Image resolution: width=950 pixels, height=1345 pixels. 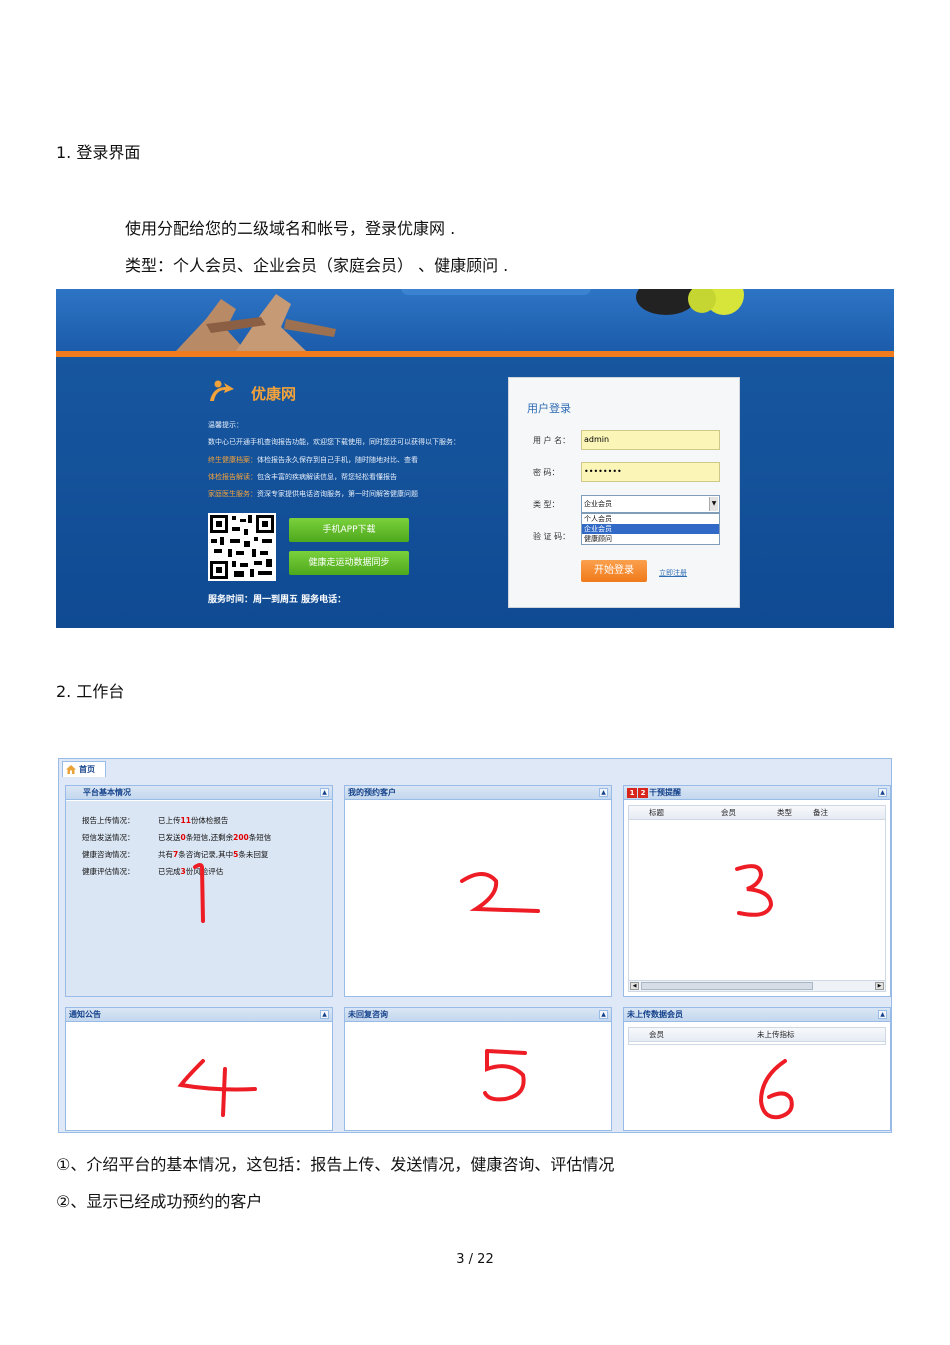 I want to click on chevron-down-icon: ▼, so click(x=713, y=504).